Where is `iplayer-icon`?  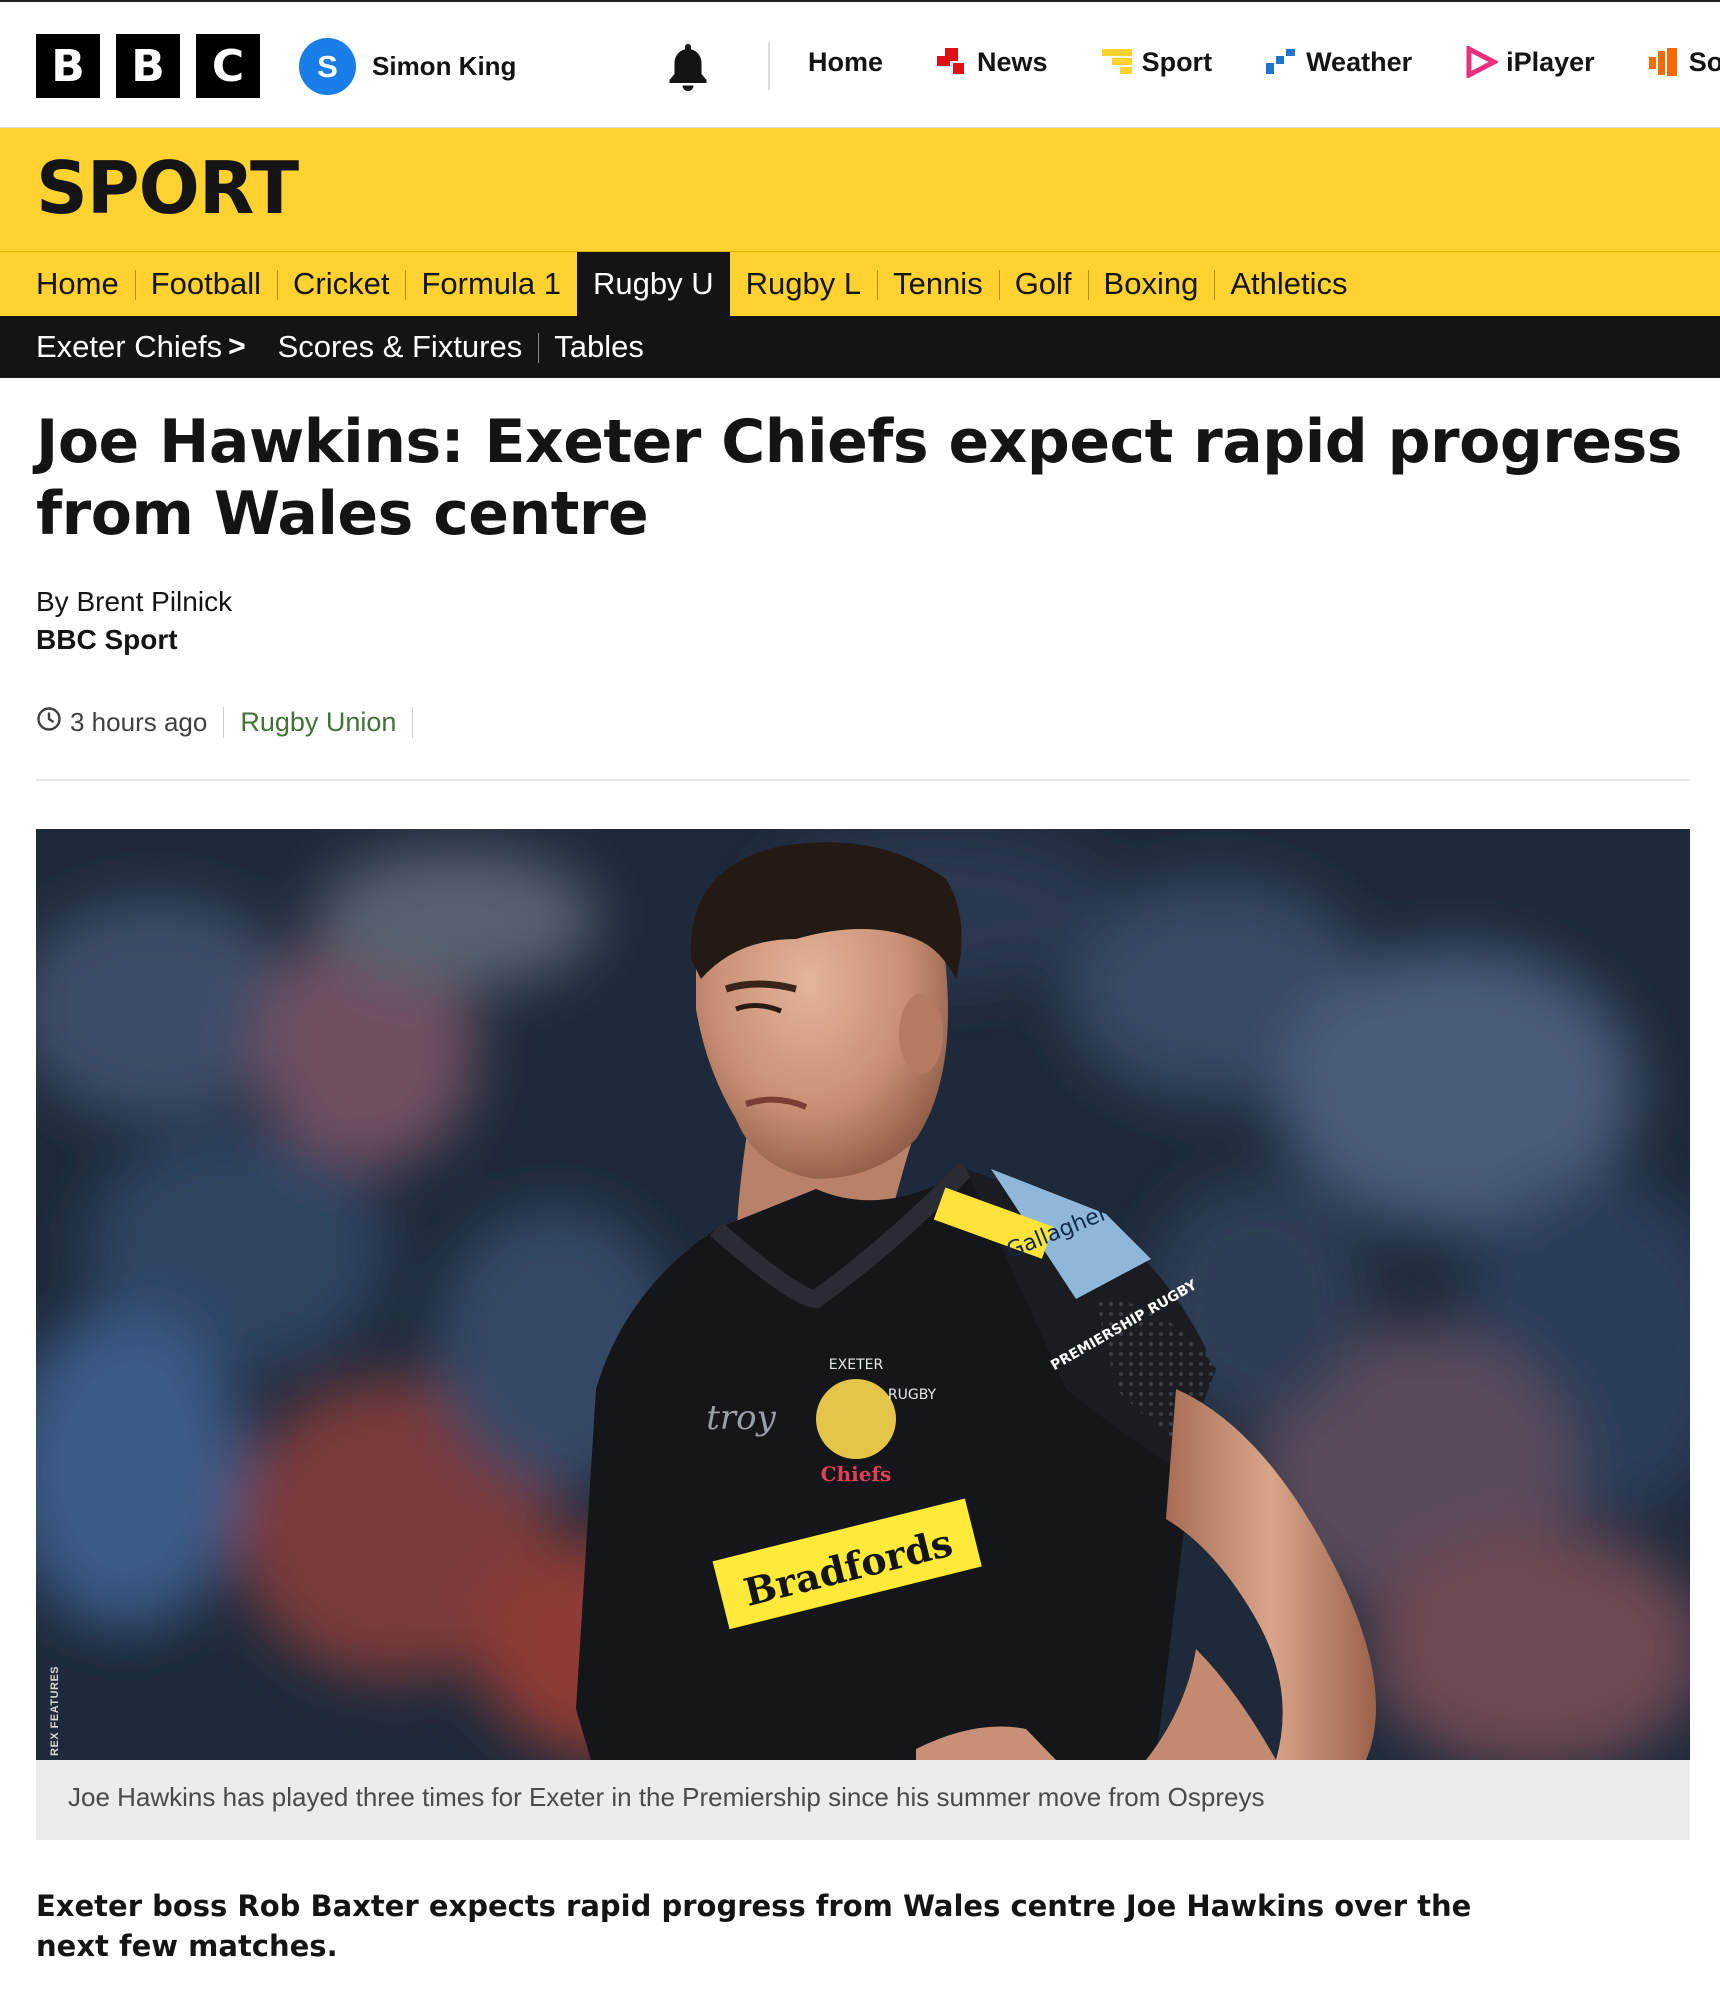 iplayer-icon is located at coordinates (1483, 62).